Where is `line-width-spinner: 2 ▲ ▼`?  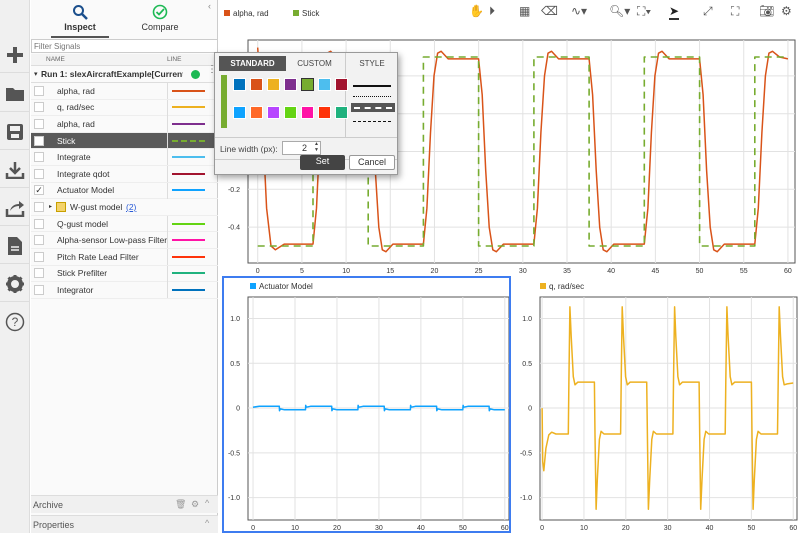
line-width-spinner: 2 ▲ ▼ is located at coordinates (301, 148).